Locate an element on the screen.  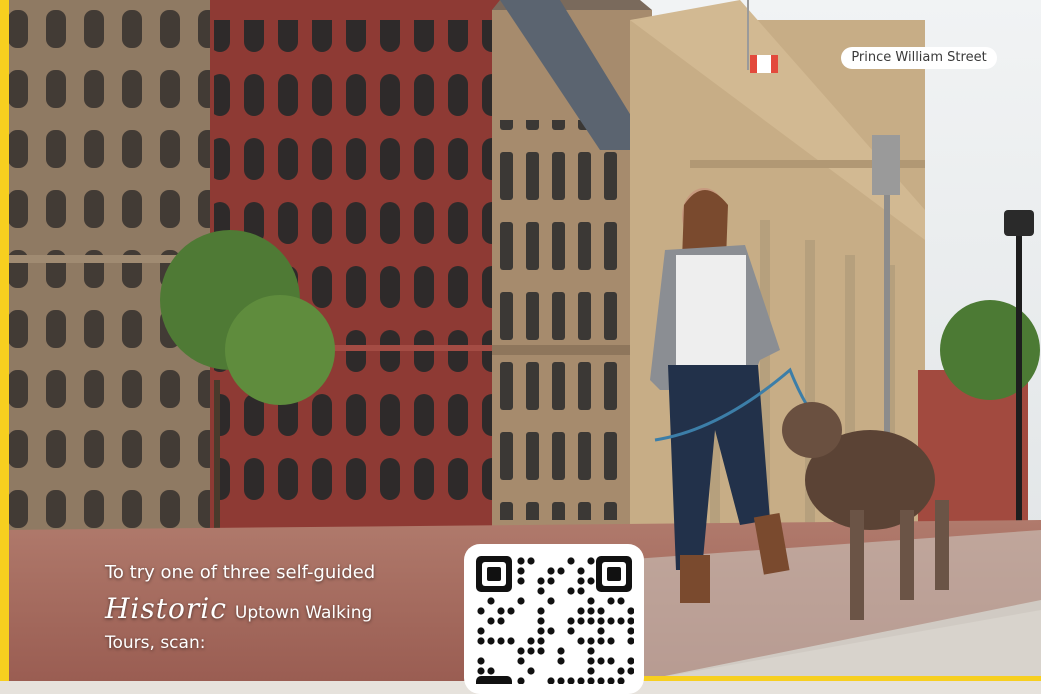
promo-script-word: Historic is located at coordinates (166, 608).